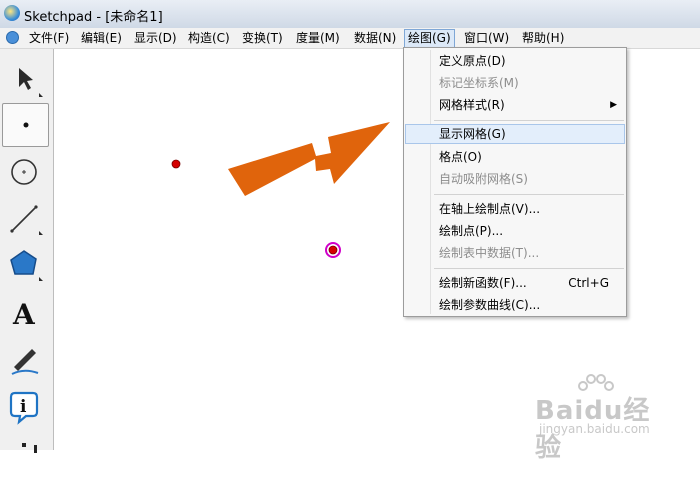 The image size is (700, 477). What do you see at coordinates (472, 61) in the screenshot?
I see `menu-item-label: 定义原点(D)` at bounding box center [472, 61].